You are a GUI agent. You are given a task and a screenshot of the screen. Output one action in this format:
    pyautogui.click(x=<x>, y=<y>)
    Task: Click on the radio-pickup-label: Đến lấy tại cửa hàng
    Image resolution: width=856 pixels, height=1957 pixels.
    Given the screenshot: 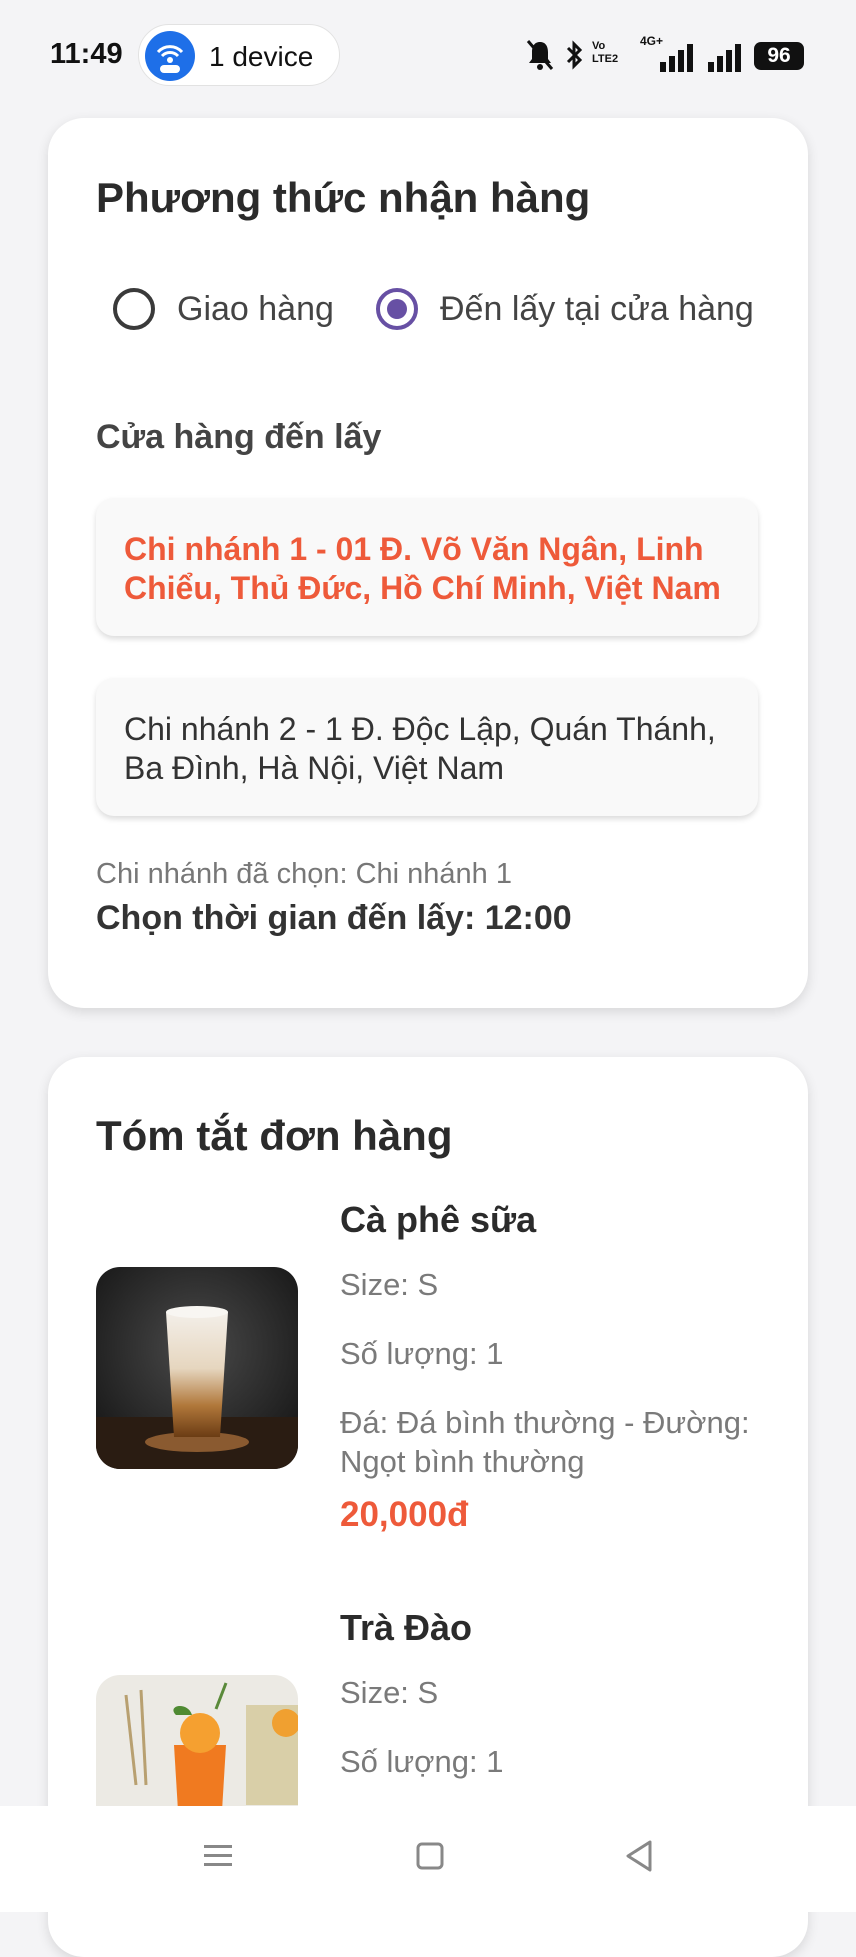 What is the action you would take?
    pyautogui.click(x=597, y=308)
    